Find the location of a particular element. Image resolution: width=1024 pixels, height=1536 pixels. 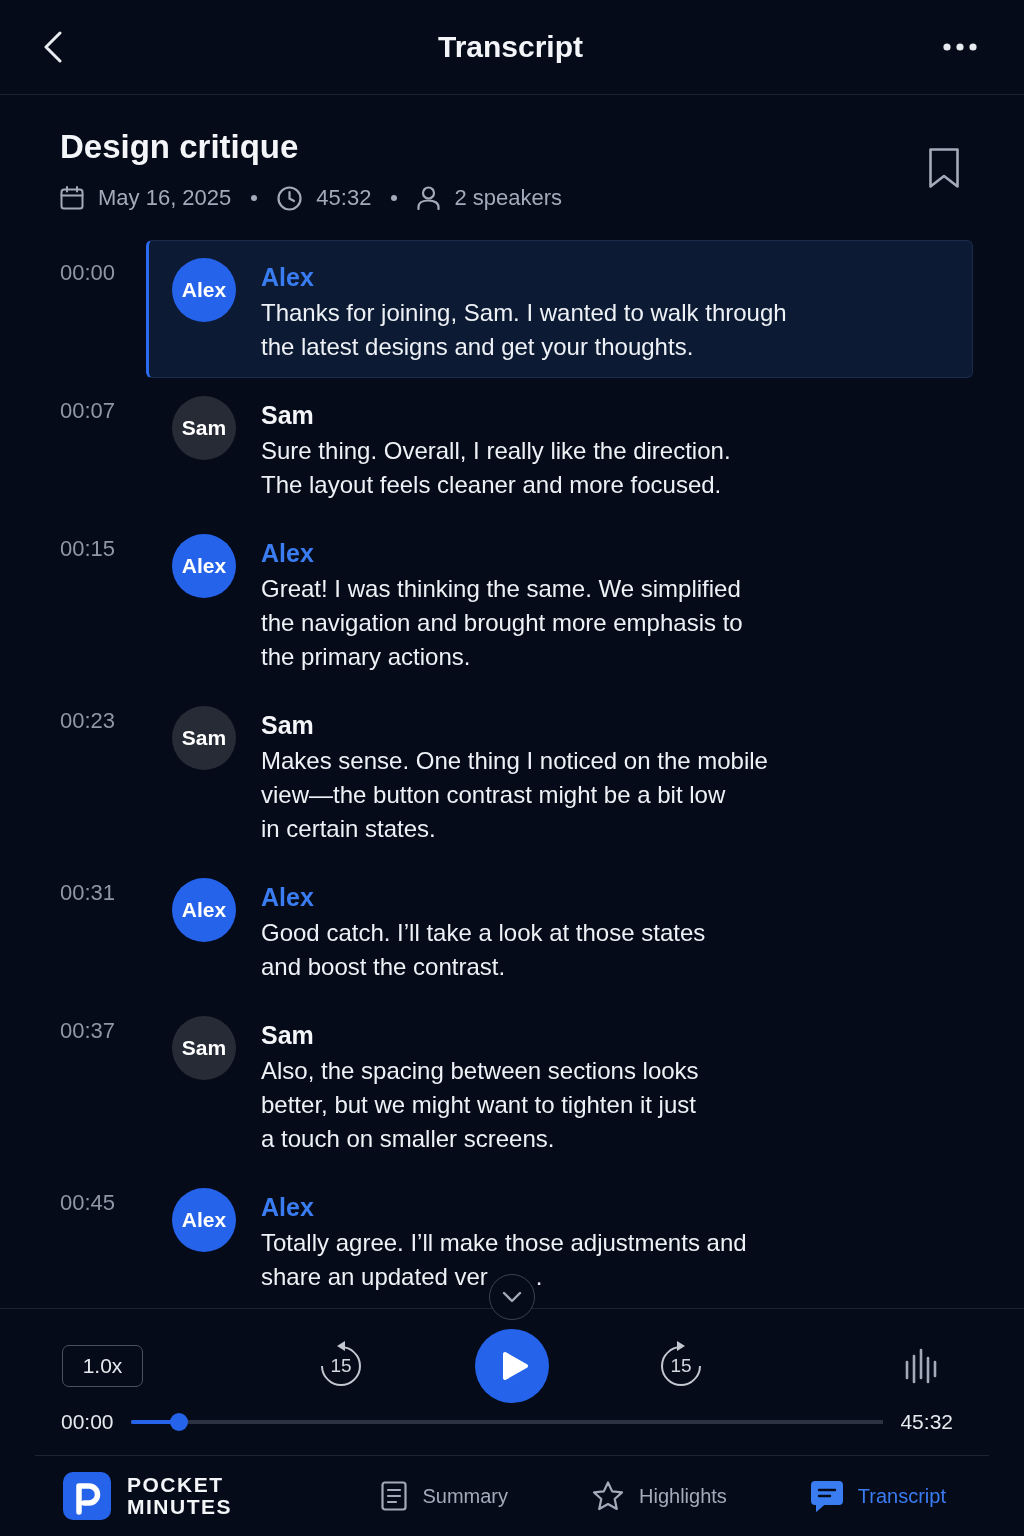

chat-bubble-icon is located at coordinates (826, 1496).